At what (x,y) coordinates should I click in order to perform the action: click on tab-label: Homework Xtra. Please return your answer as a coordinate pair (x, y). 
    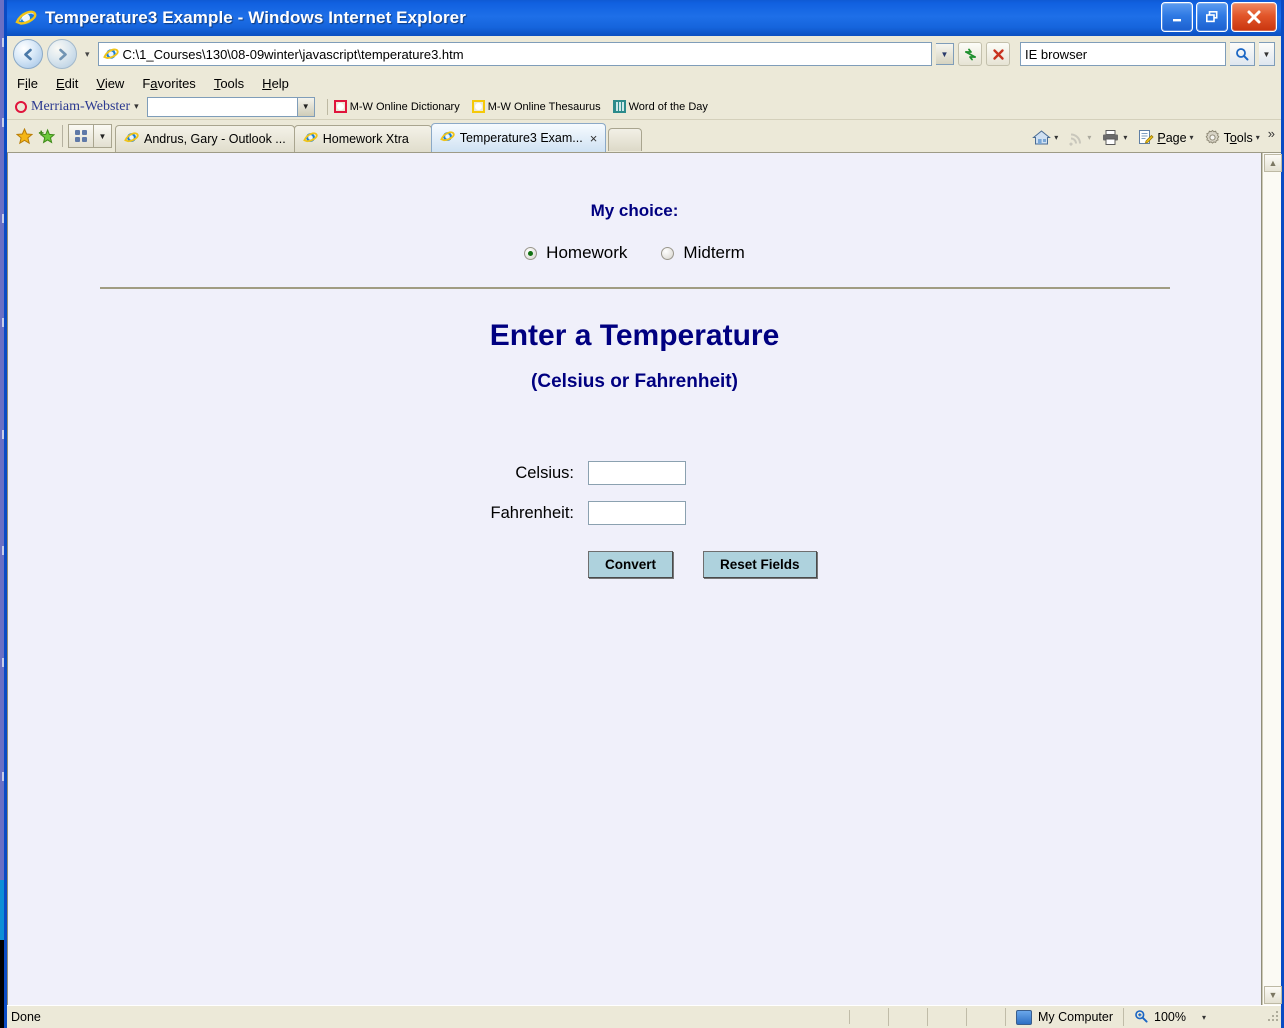
    Looking at the image, I should click on (365, 139).